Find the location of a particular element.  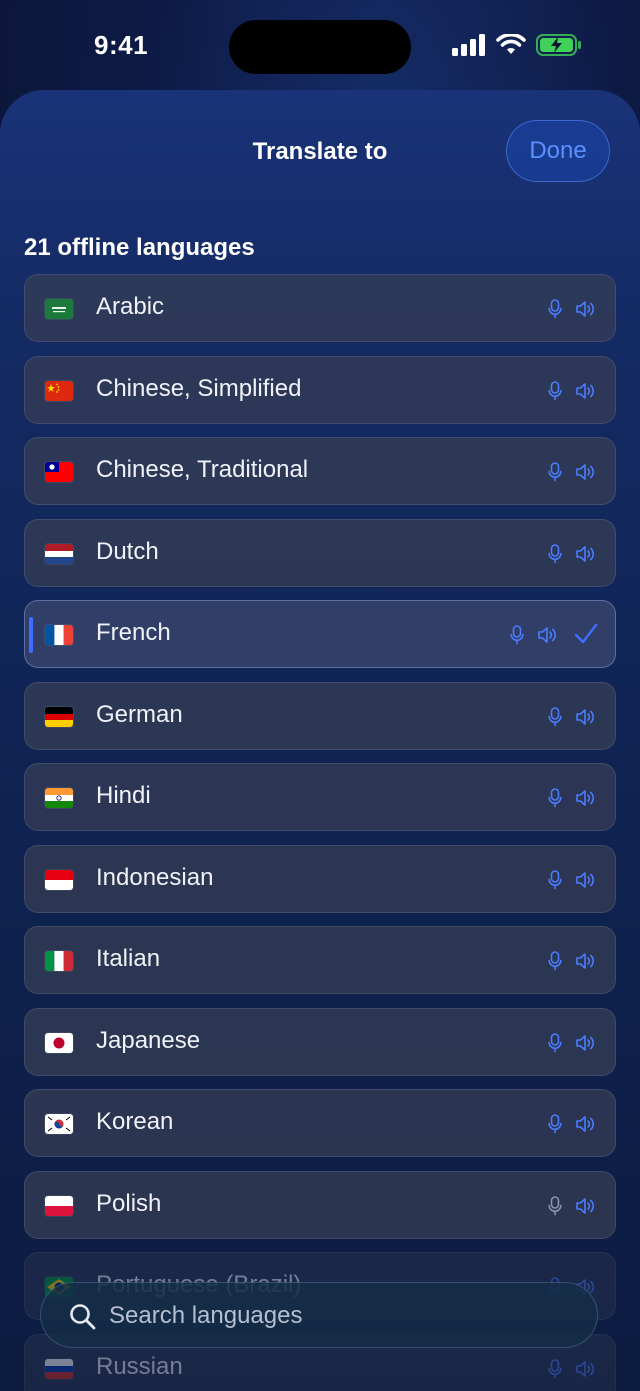

dynamic-island is located at coordinates (320, 47).